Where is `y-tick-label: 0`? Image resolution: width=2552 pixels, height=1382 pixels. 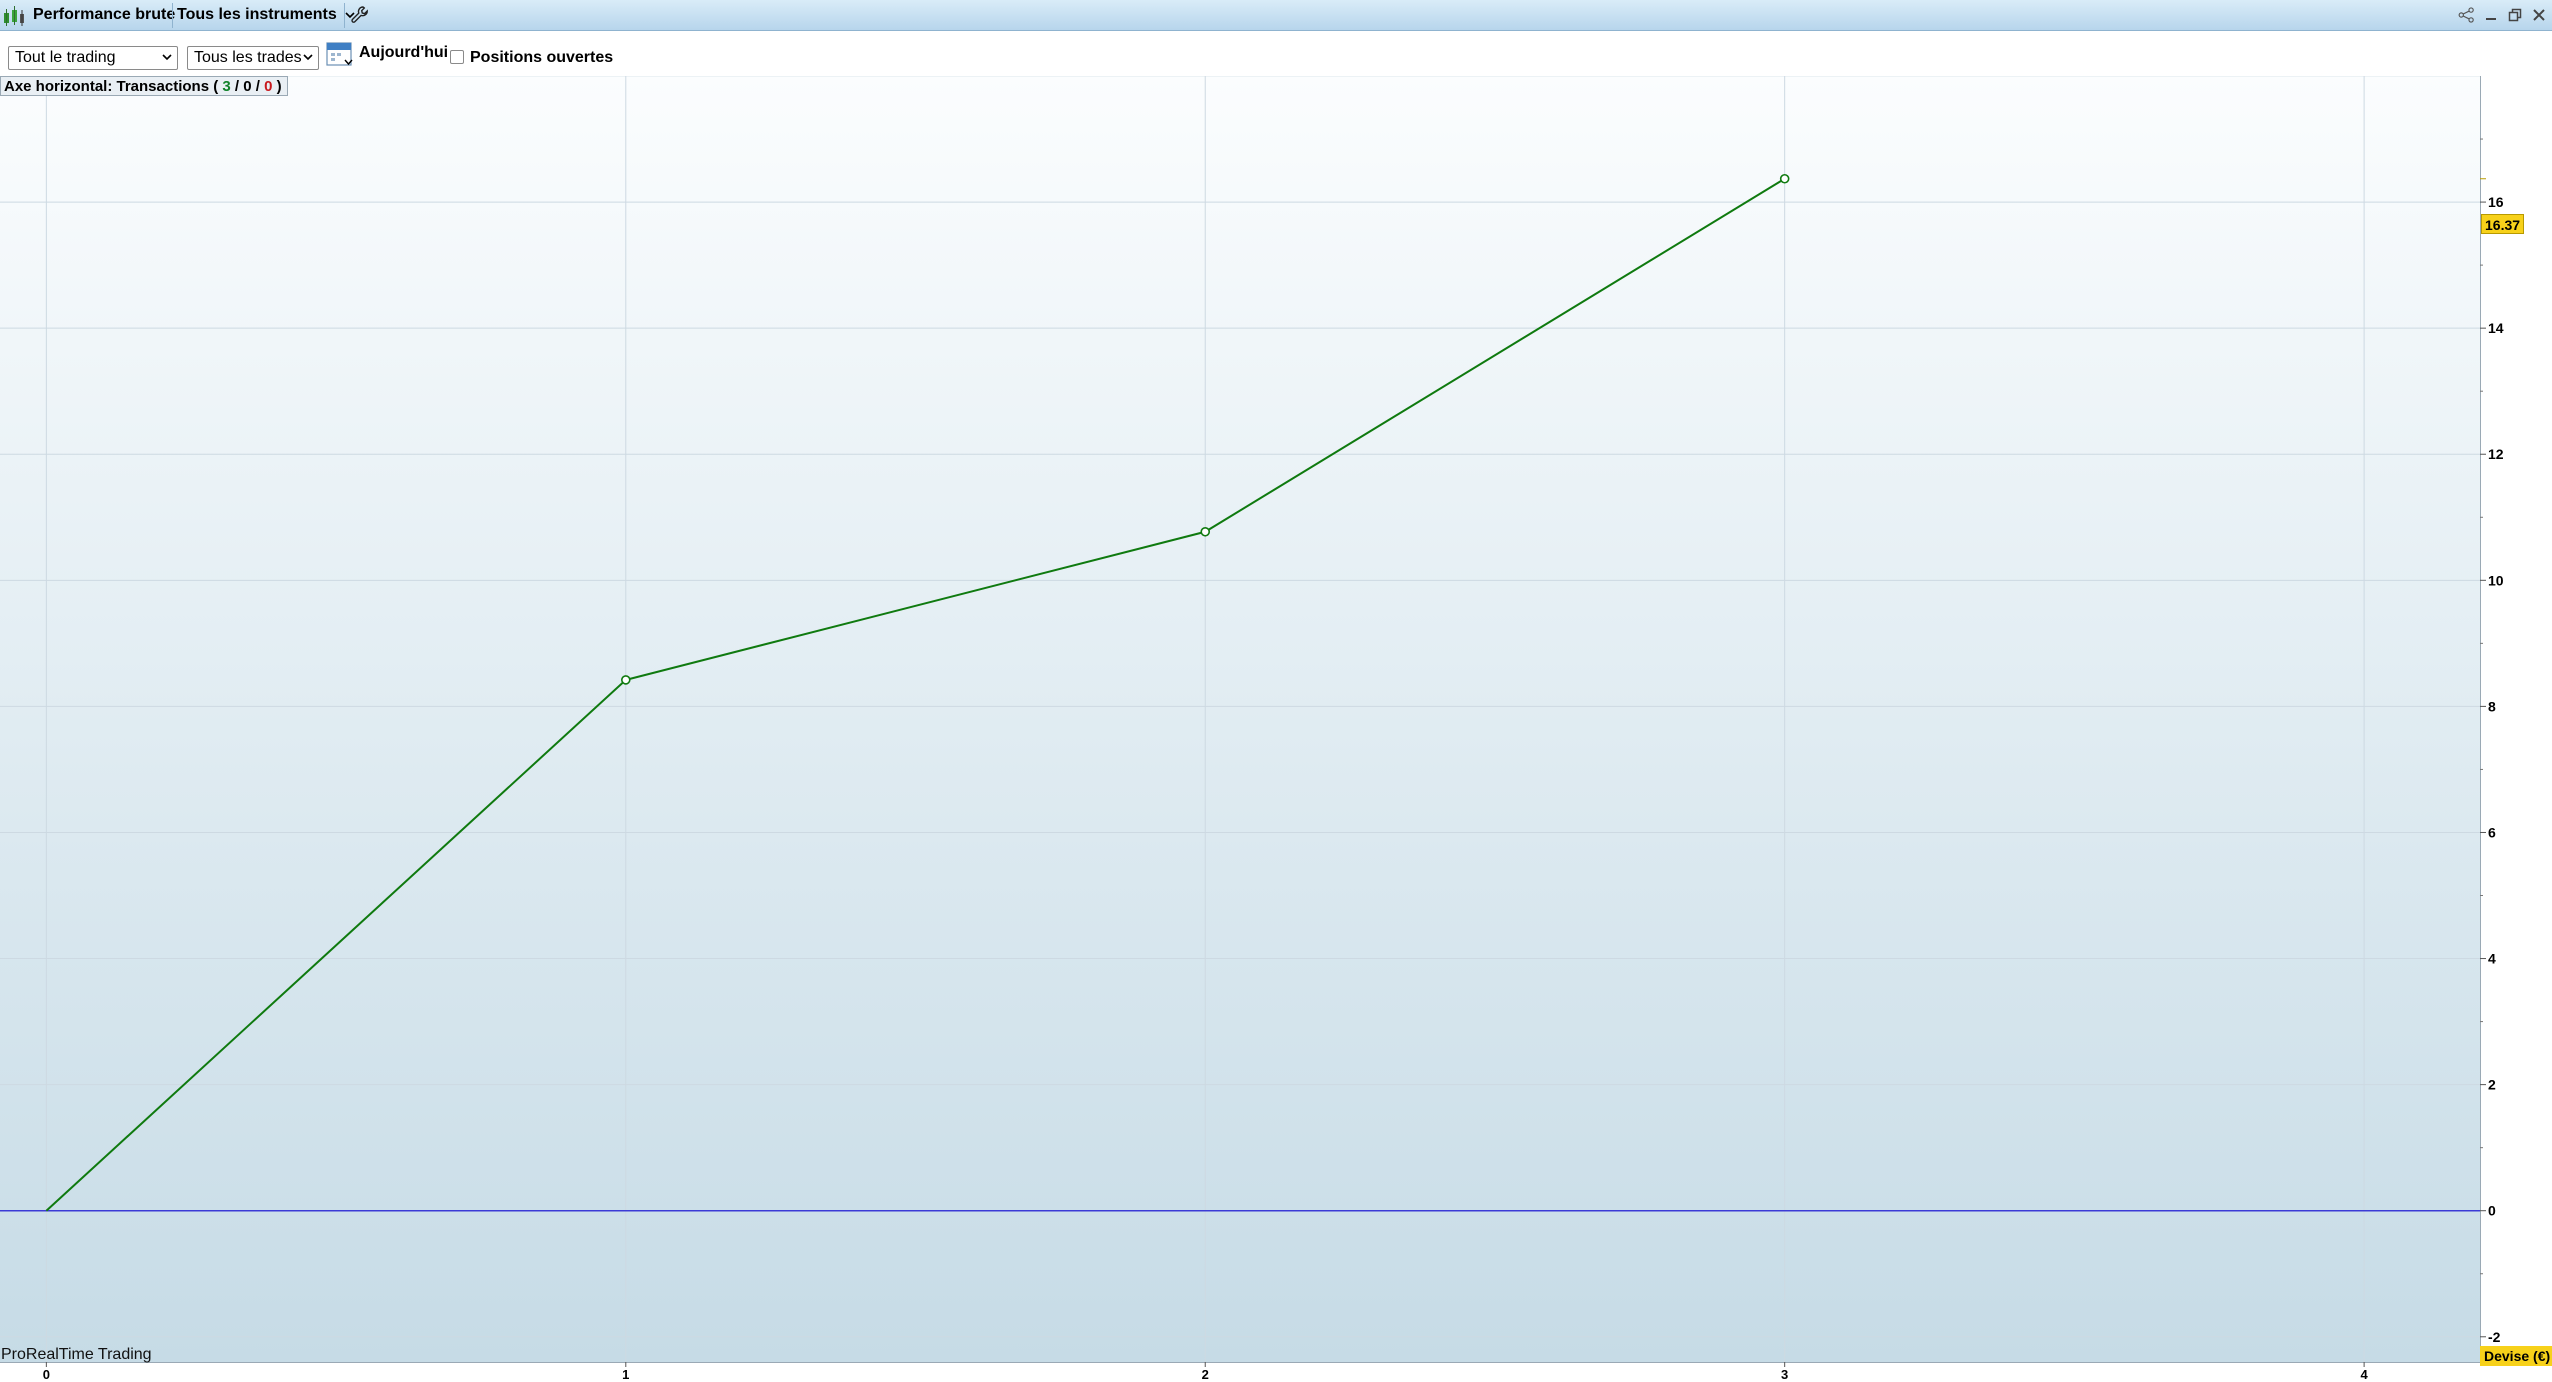 y-tick-label: 0 is located at coordinates (2492, 1211).